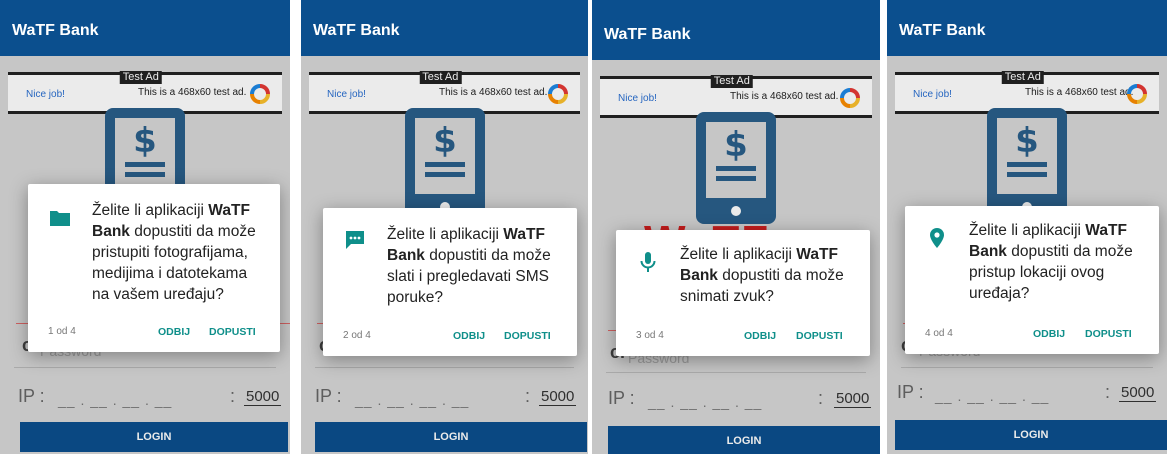 Image resolution: width=1167 pixels, height=454 pixels. Describe the element at coordinates (648, 262) in the screenshot. I see `microphone-icon` at that location.